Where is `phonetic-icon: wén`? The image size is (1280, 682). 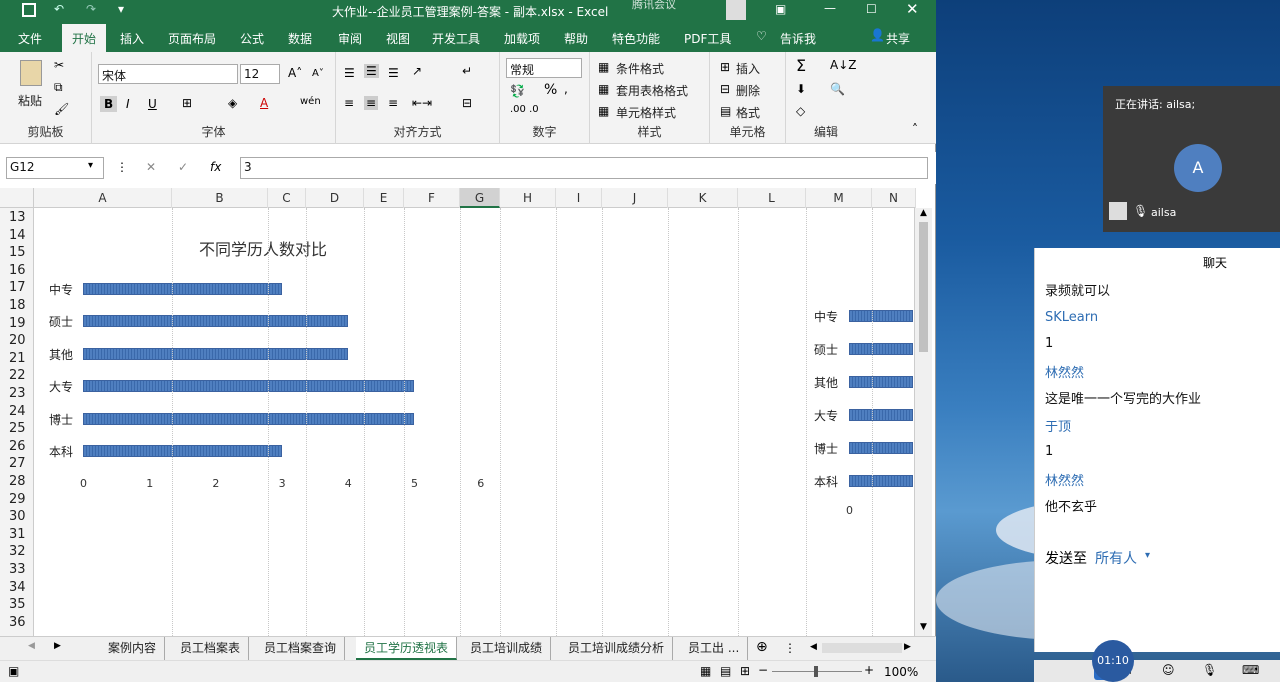
phonetic-icon: wén is located at coordinates (310, 101).